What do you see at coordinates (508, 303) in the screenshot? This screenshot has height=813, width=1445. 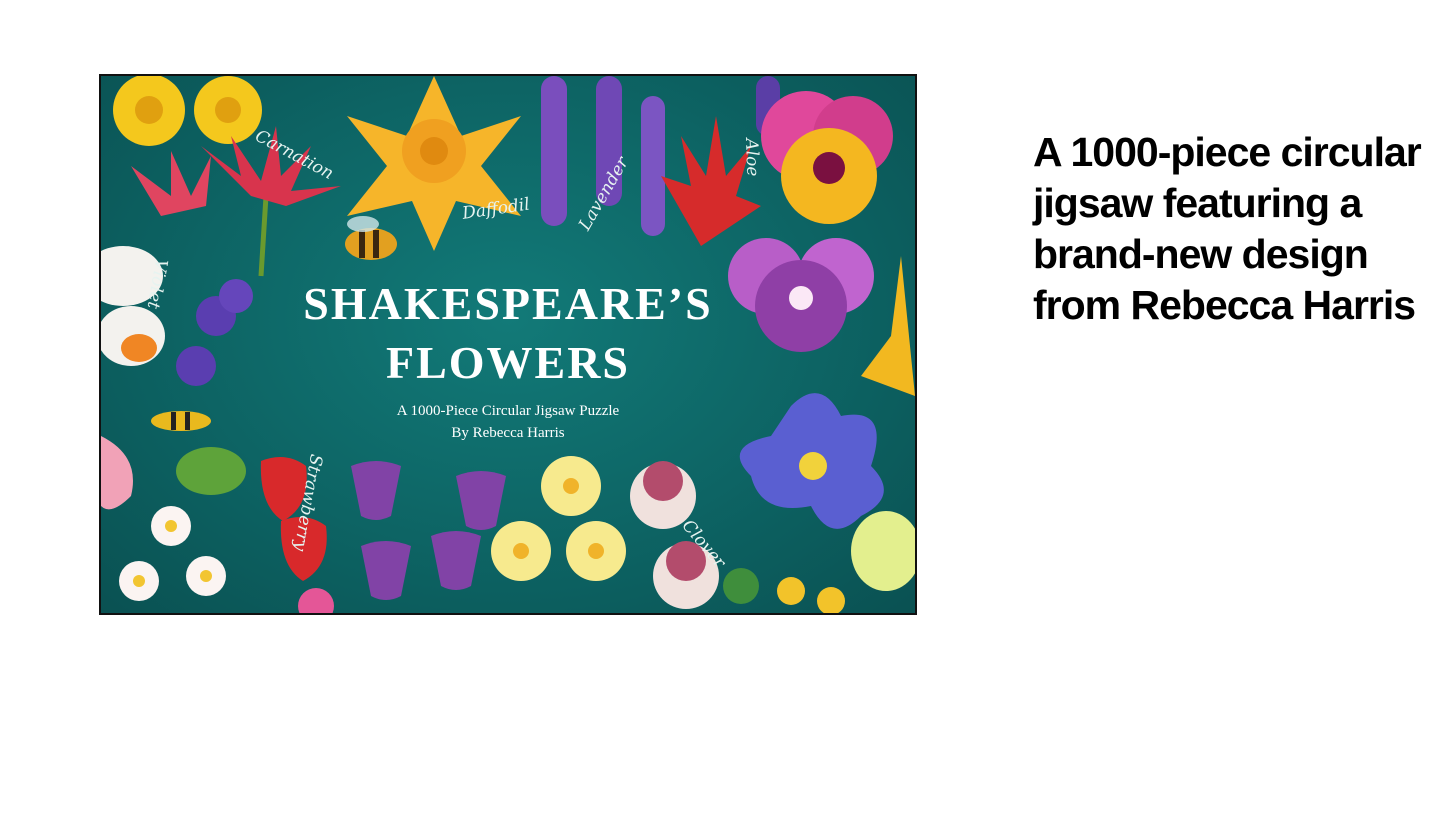 I see `cover-title-line1: SHAKESPEARE’S` at bounding box center [508, 303].